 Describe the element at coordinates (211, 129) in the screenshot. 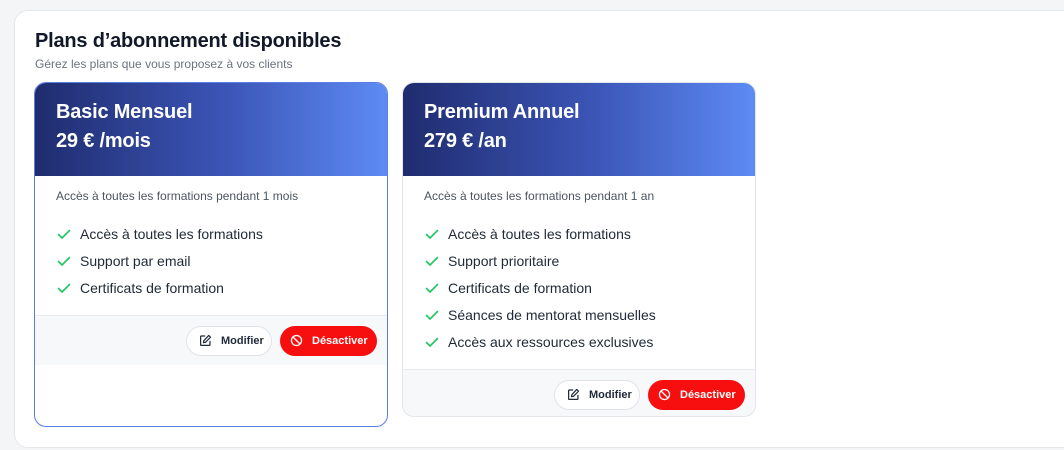

I see `plan-header: Basic Mensuel 29 € /mois` at that location.